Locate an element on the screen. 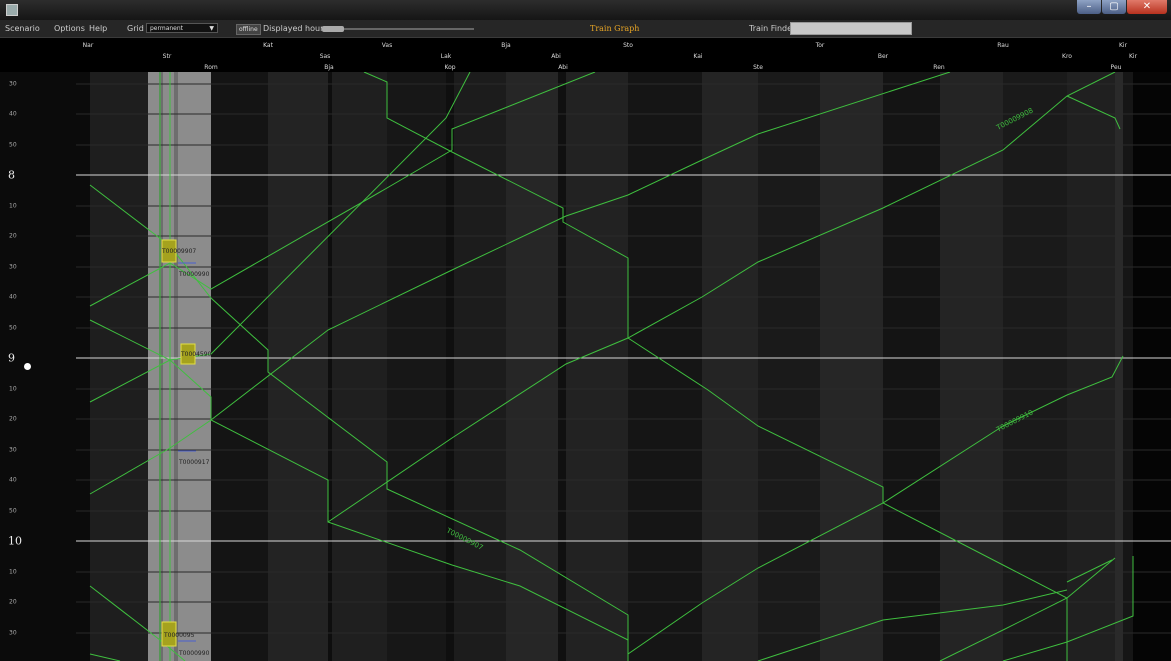 Image resolution: width=1171 pixels, height=661 pixels. menu-scenario: Scenario is located at coordinates (22, 28).